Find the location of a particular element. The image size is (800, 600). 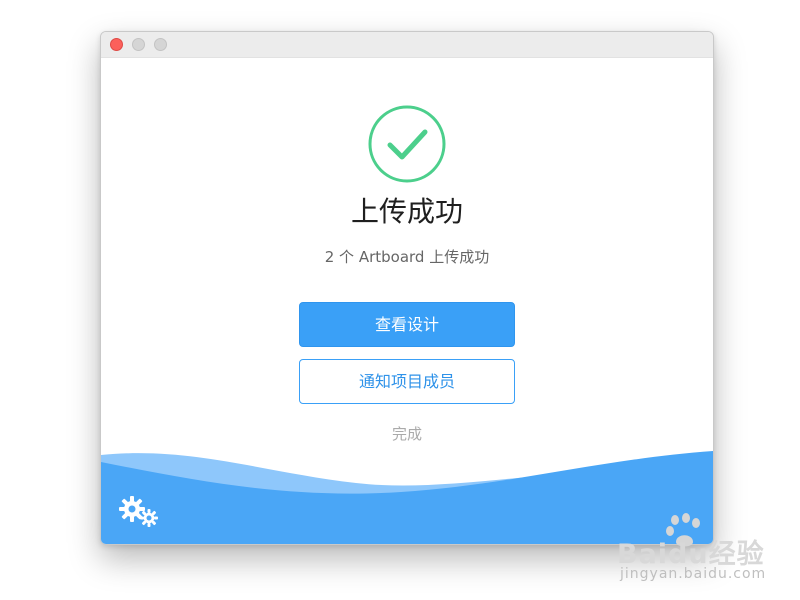

baidu-jingyan-watermark: Baidu经验 jingyan.baidu.com is located at coordinates (702, 553).